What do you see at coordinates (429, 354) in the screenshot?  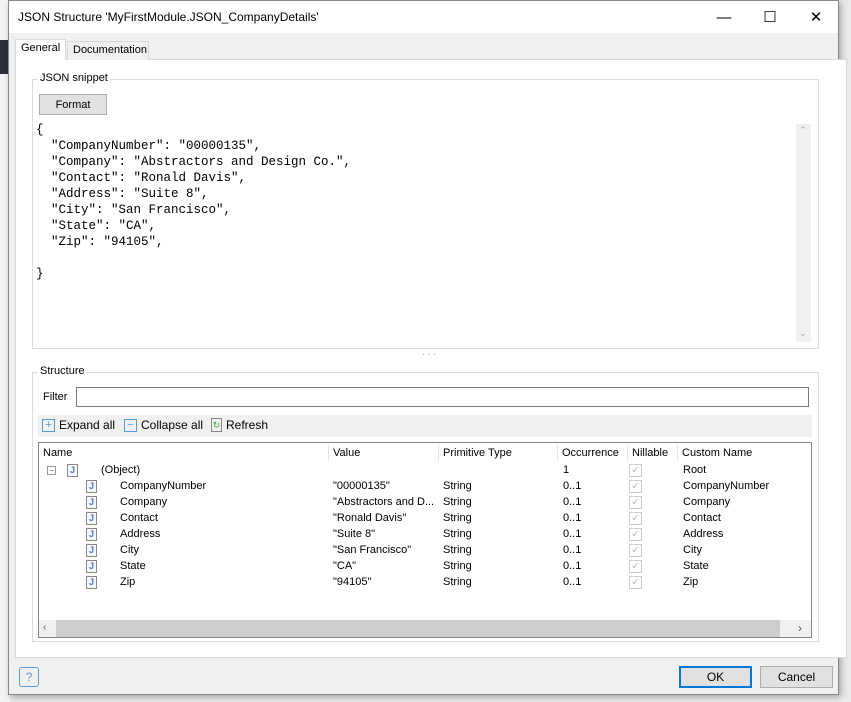 I see `splitter-handle: · · ·` at bounding box center [429, 354].